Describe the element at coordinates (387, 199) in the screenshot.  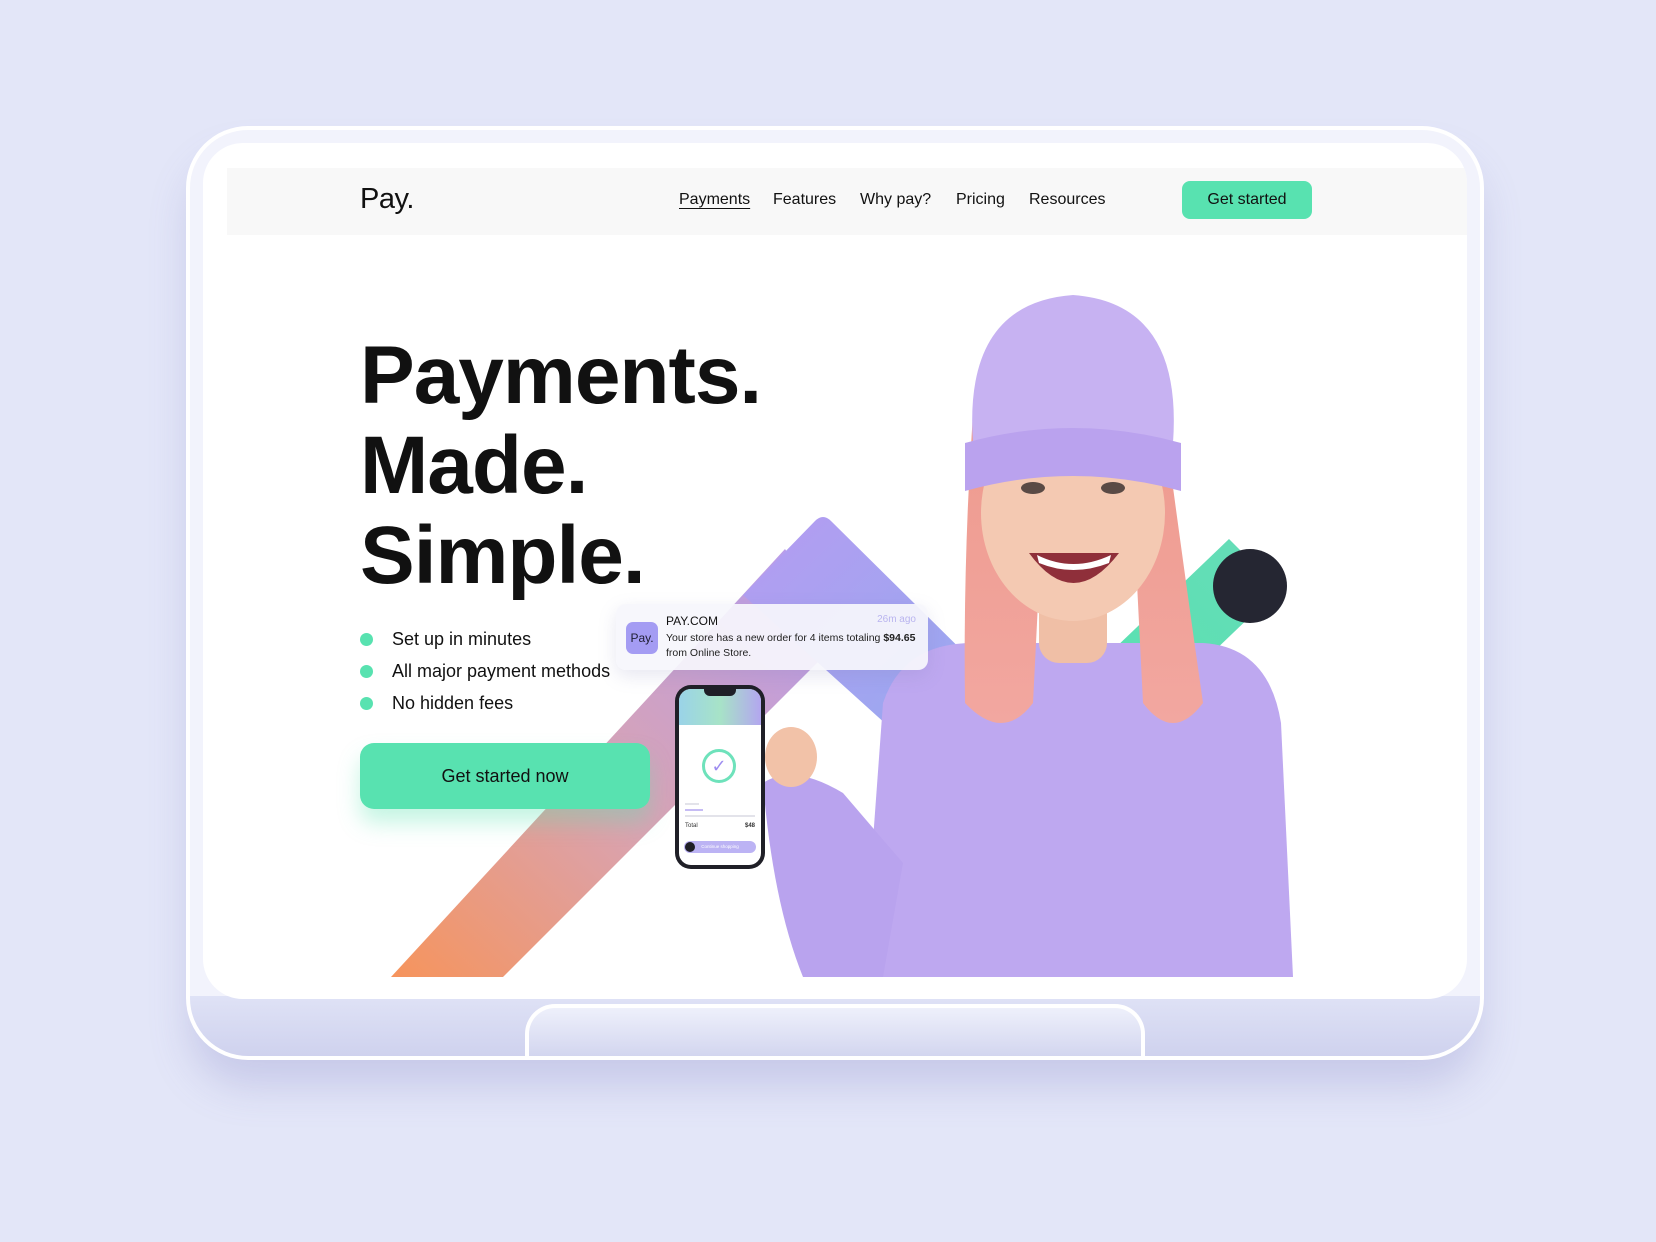
I see `brand-logo: Pay.` at that location.